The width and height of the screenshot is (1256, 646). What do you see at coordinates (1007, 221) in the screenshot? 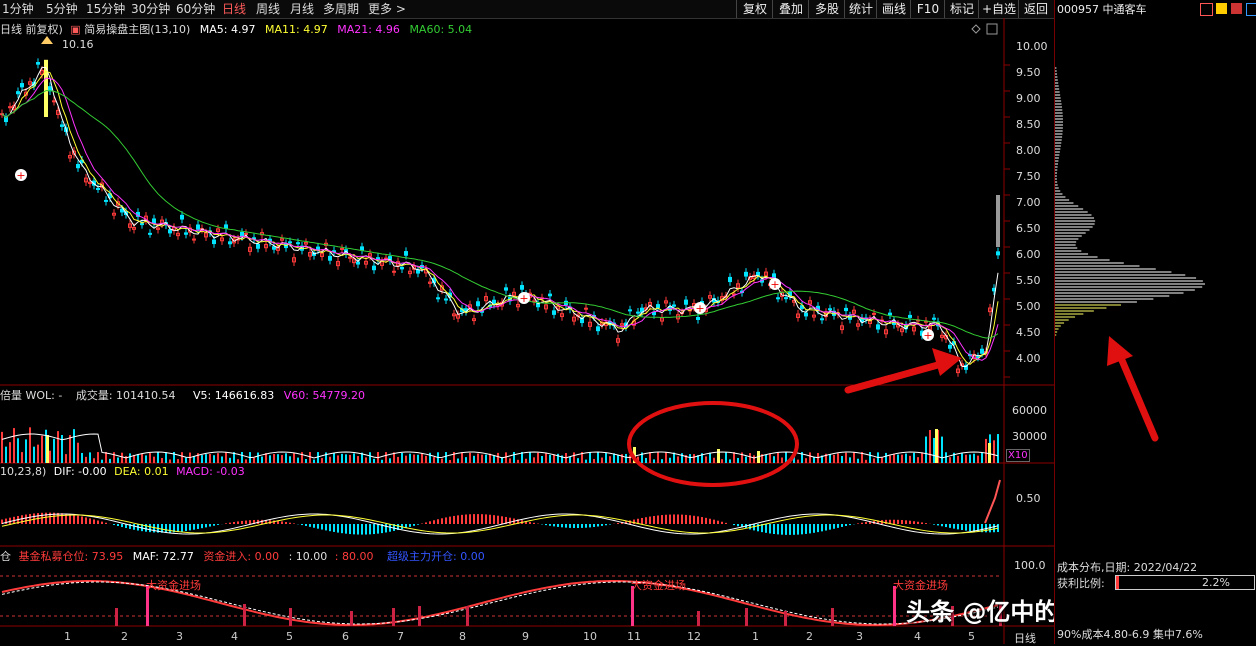
I see `grid` at bounding box center [1007, 221].